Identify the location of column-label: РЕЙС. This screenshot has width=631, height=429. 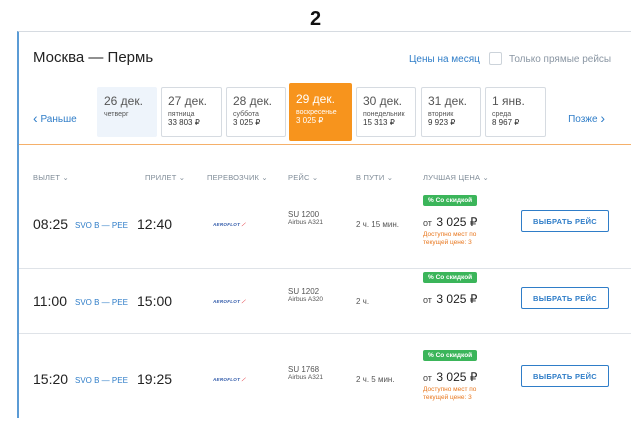
(299, 177).